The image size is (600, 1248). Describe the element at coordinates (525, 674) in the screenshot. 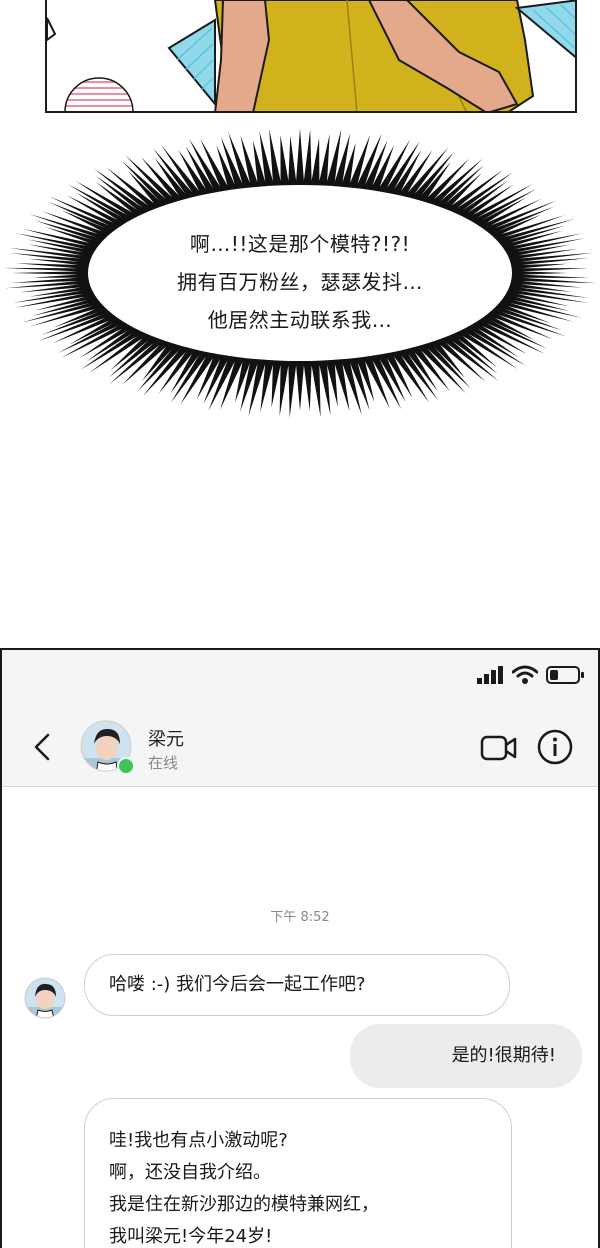

I see `wifi-icon` at that location.